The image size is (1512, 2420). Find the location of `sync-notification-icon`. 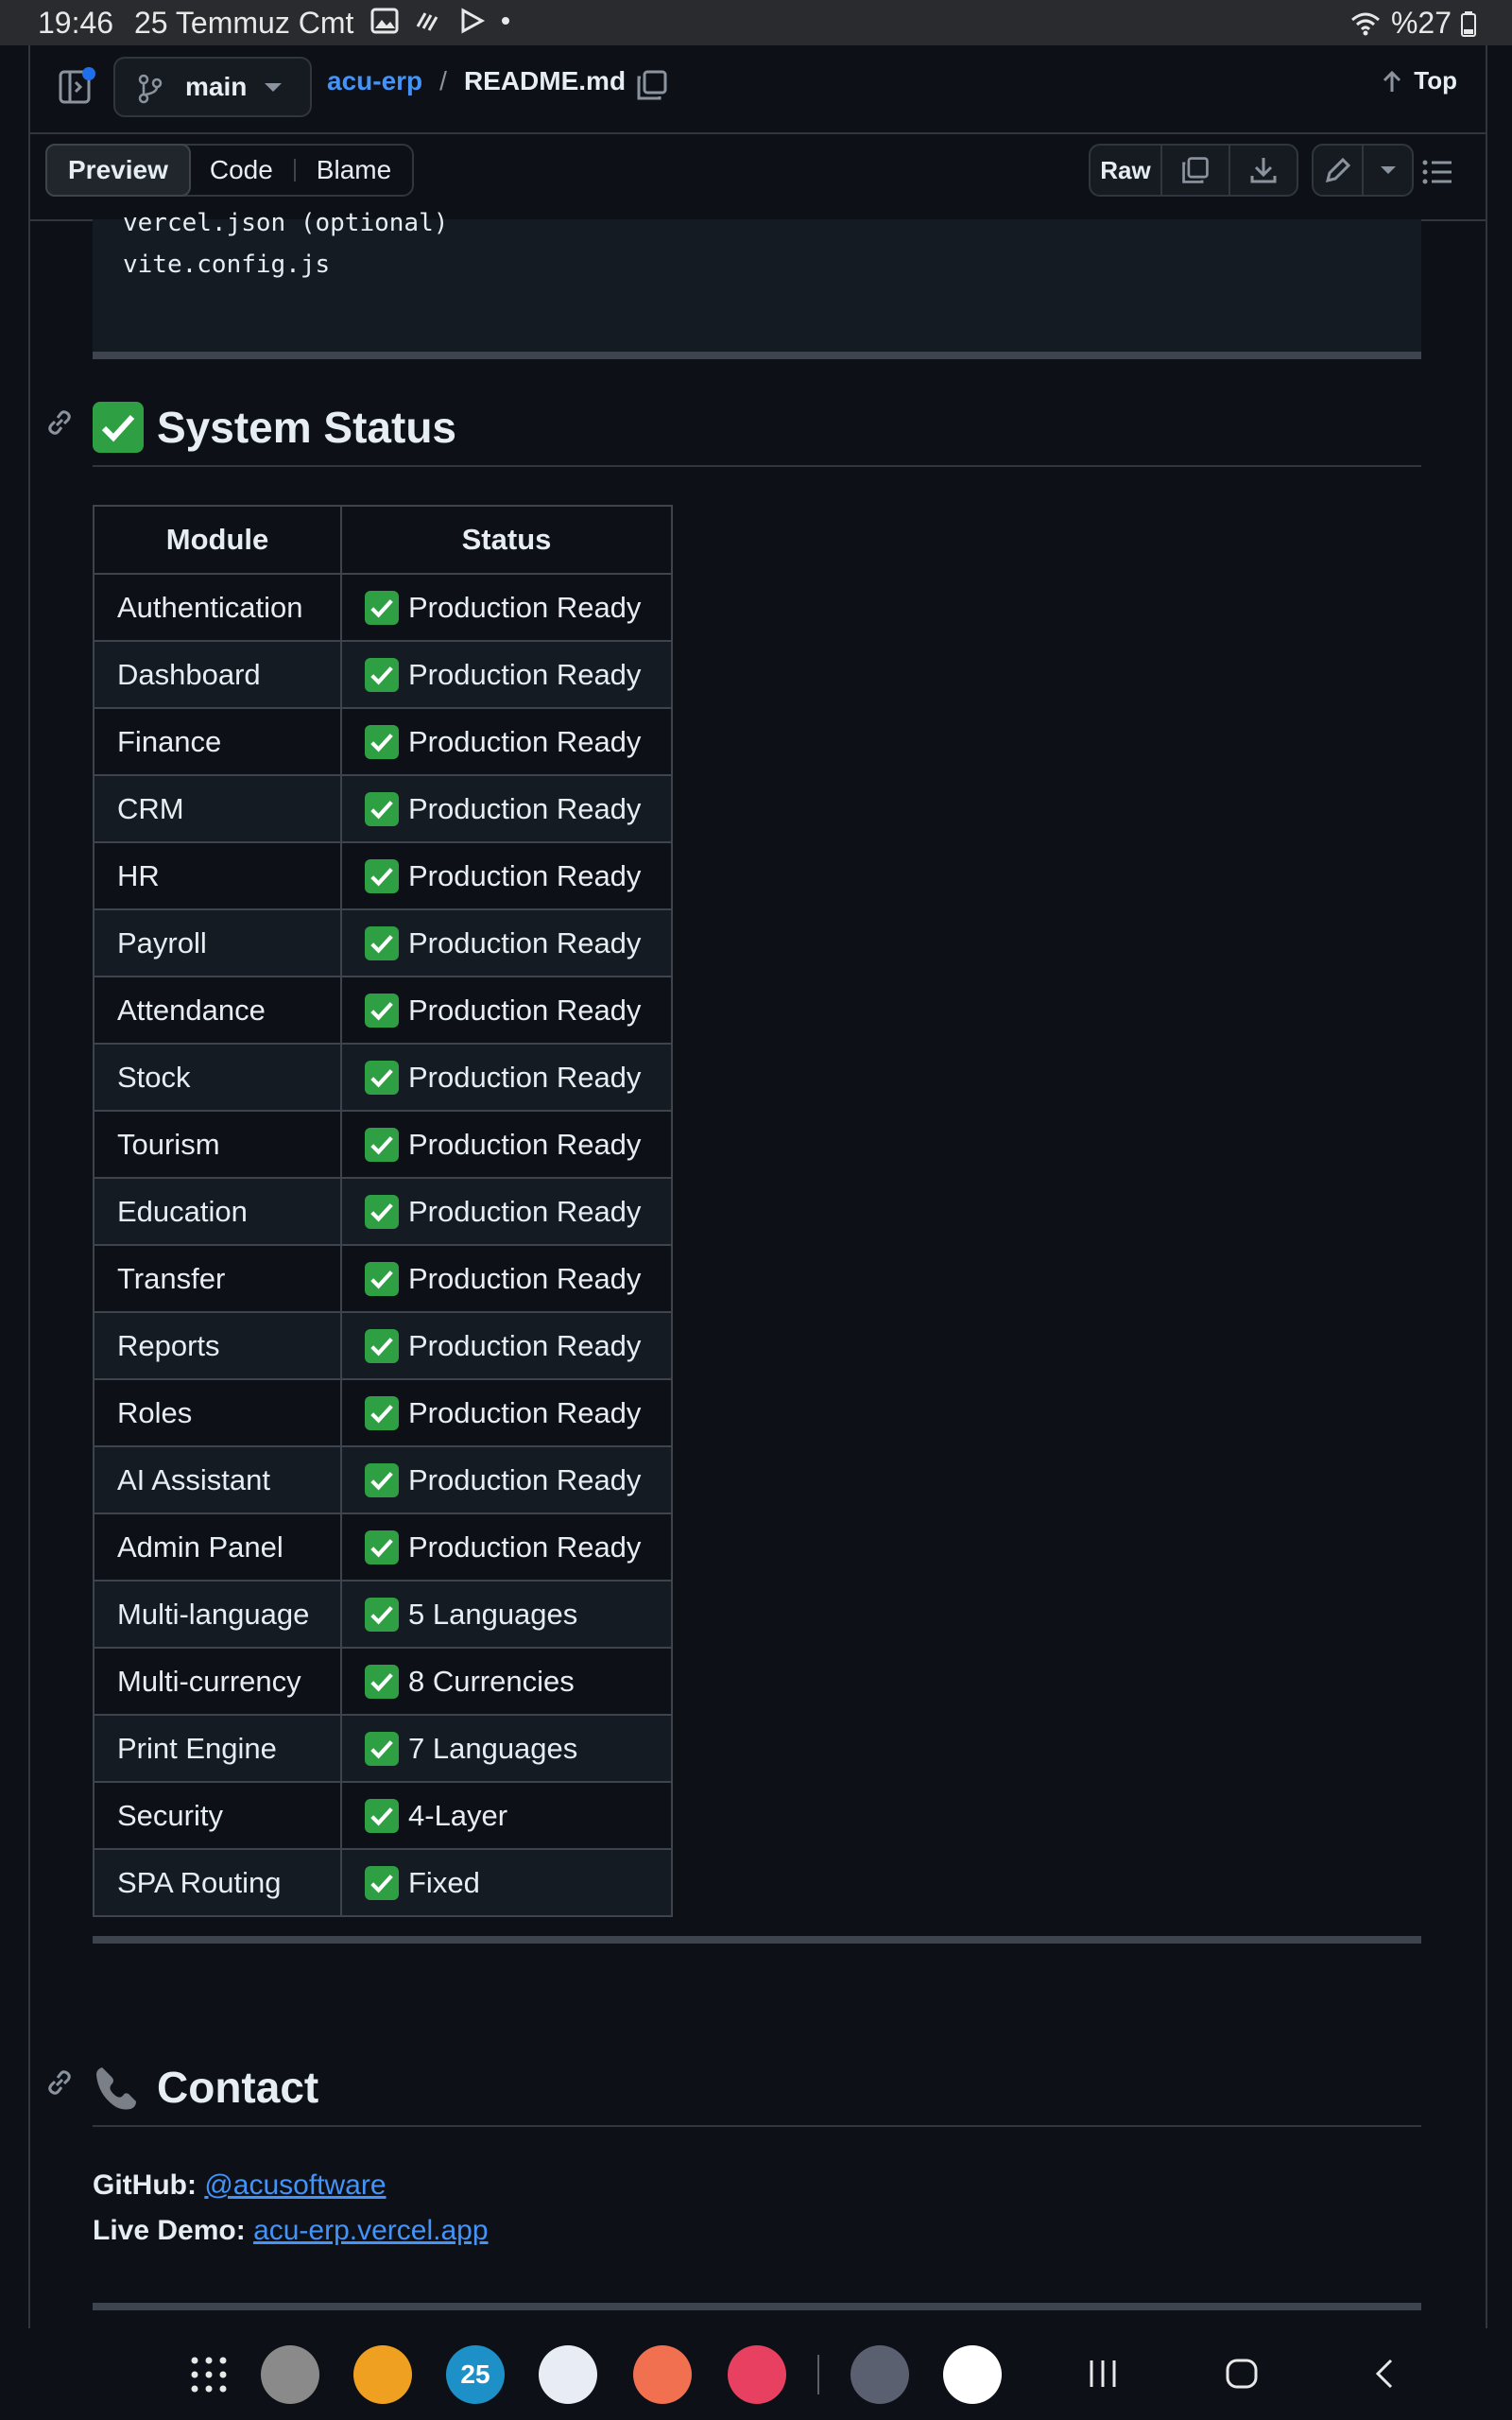

sync-notification-icon is located at coordinates (427, 22).